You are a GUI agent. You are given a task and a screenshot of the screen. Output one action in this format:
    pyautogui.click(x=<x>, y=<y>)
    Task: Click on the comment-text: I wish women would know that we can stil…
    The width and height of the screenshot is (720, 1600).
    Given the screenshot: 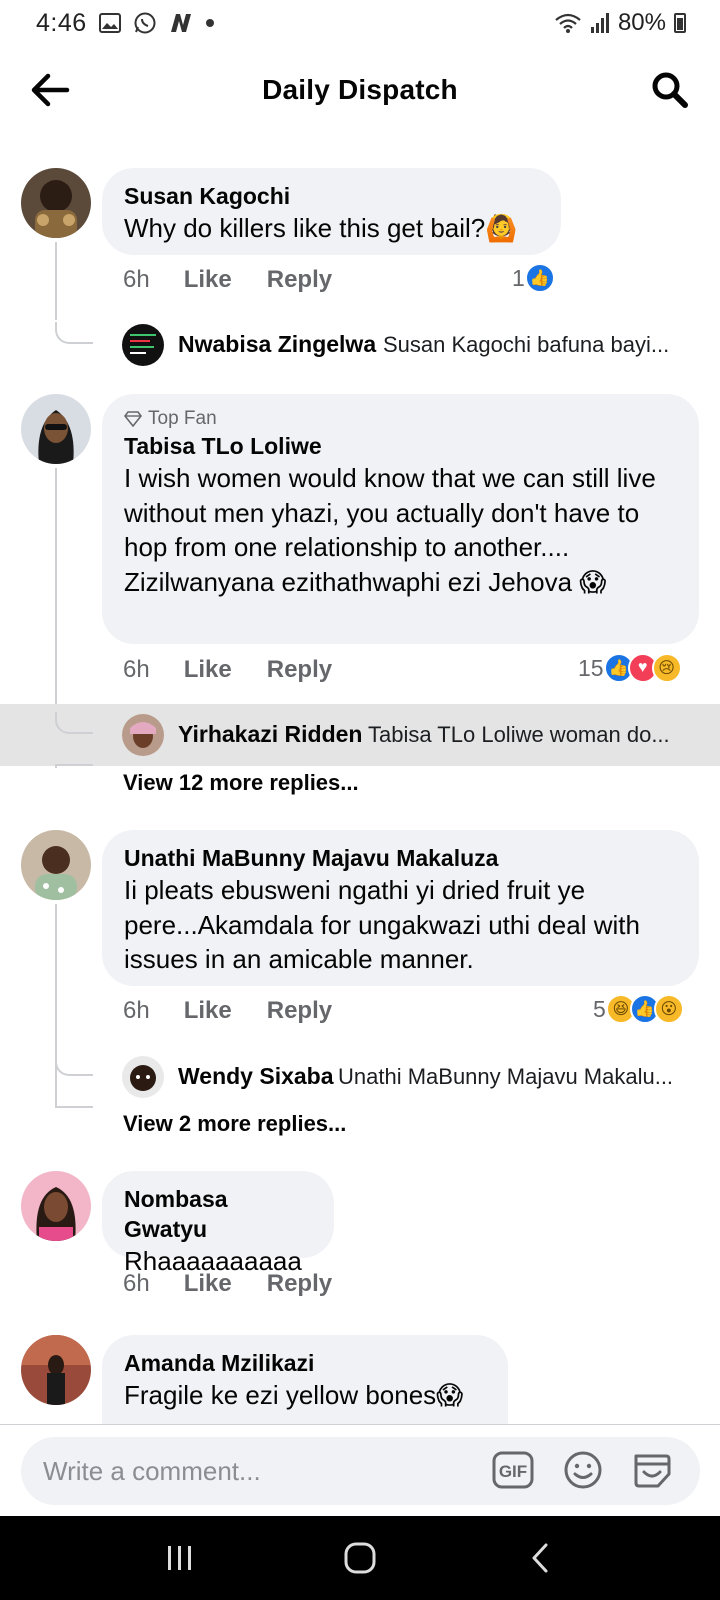 What is the action you would take?
    pyautogui.click(x=390, y=530)
    